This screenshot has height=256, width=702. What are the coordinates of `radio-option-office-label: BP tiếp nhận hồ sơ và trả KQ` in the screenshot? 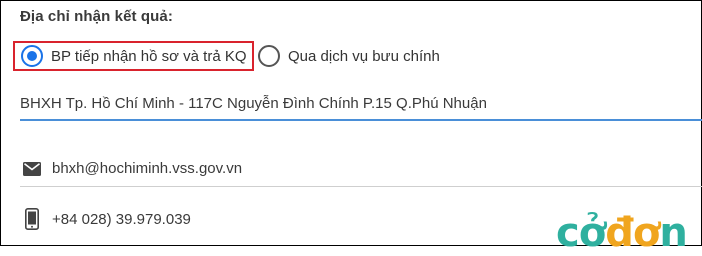 It's located at (149, 56).